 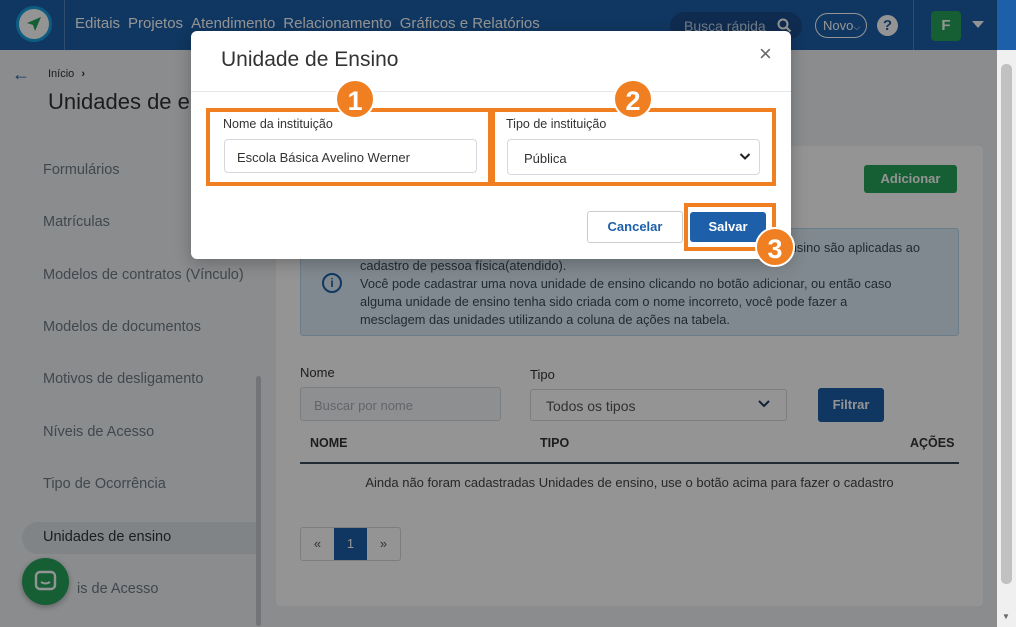 What do you see at coordinates (765, 54) in the screenshot?
I see `close-icon: ×` at bounding box center [765, 54].